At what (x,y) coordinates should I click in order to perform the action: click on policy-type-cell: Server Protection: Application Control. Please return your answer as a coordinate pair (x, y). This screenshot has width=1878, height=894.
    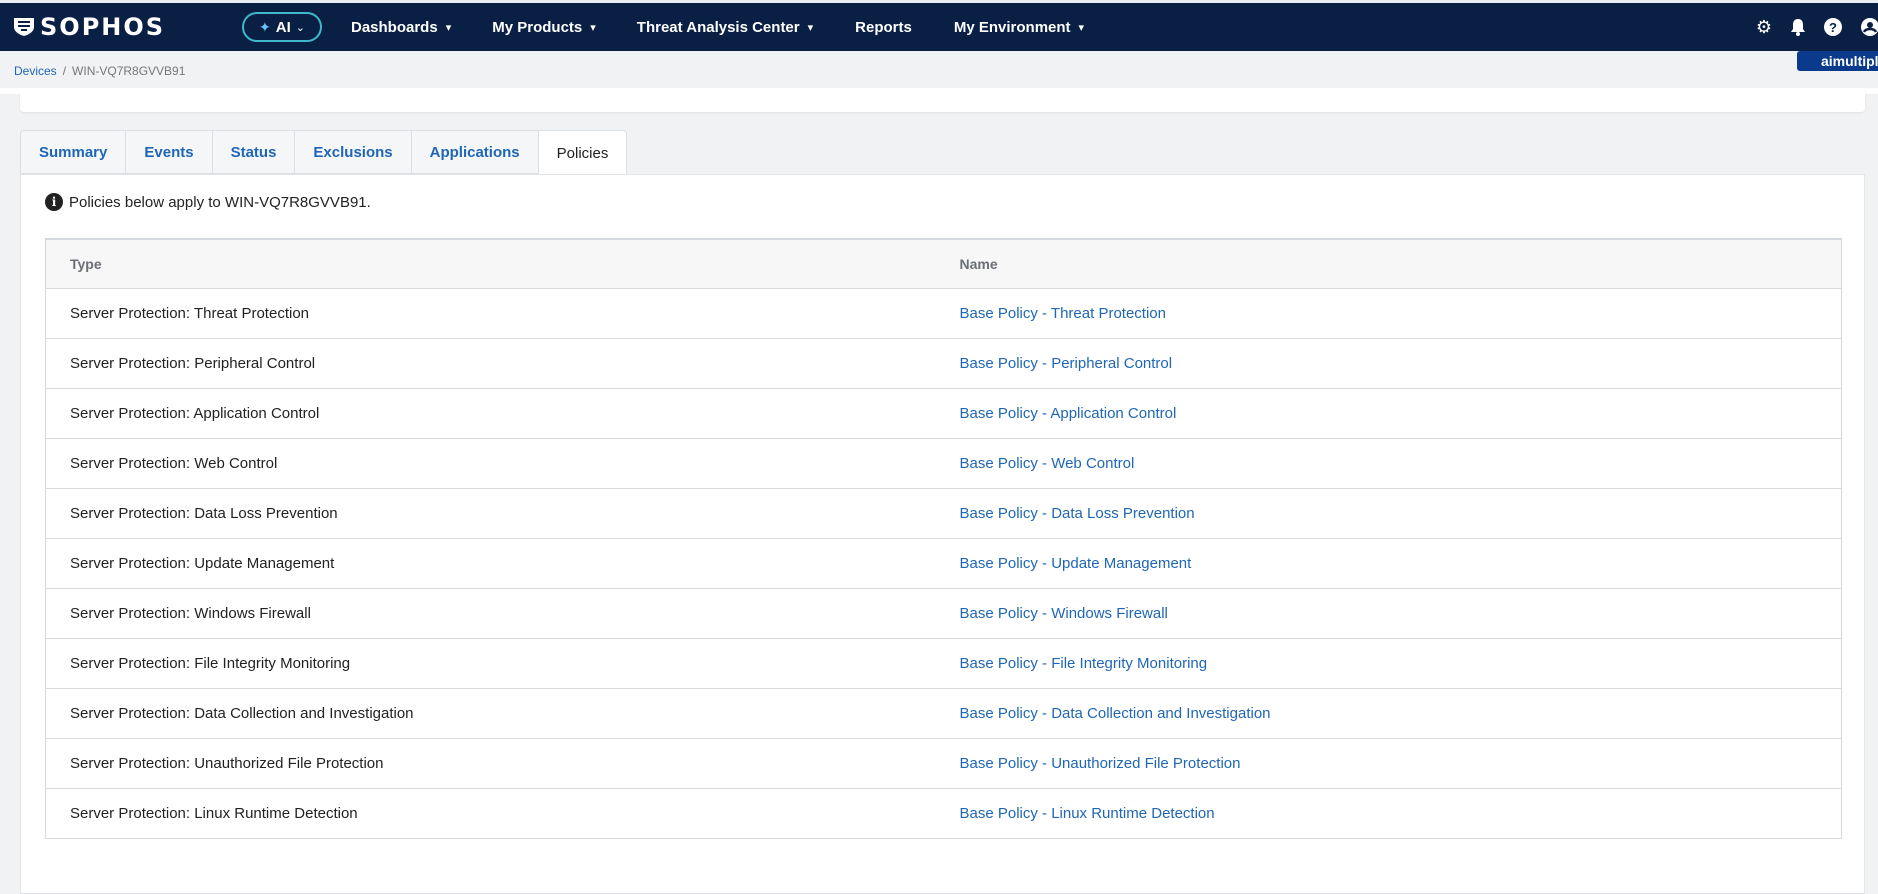
    Looking at the image, I should click on (490, 412).